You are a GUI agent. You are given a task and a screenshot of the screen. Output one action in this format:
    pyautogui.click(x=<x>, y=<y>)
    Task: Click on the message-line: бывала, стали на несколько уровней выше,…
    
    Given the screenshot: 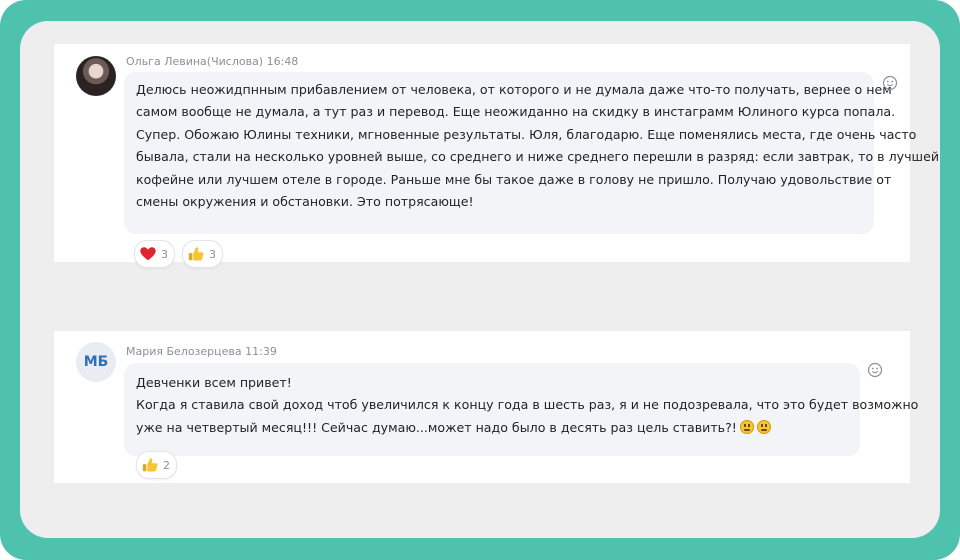 What is the action you would take?
    pyautogui.click(x=537, y=157)
    